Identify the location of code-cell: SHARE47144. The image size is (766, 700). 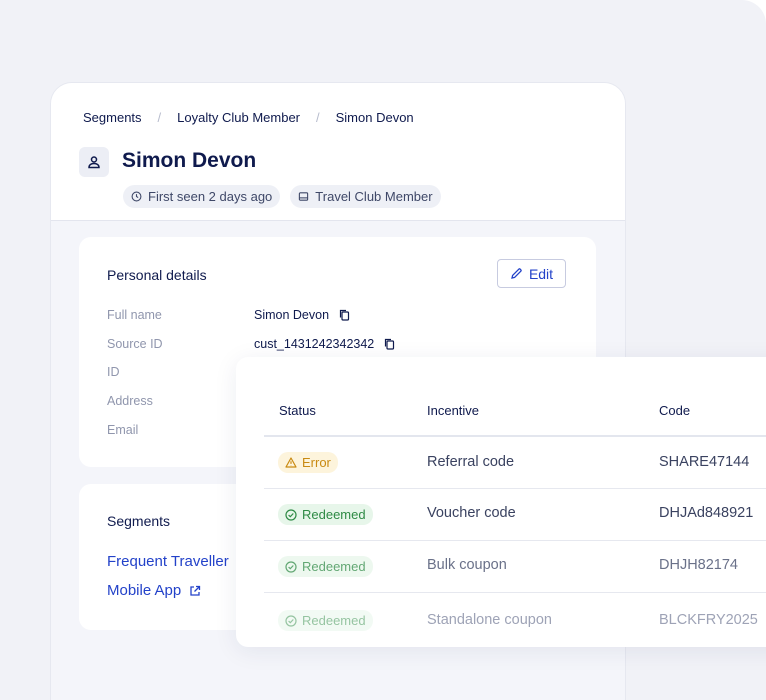
(704, 462).